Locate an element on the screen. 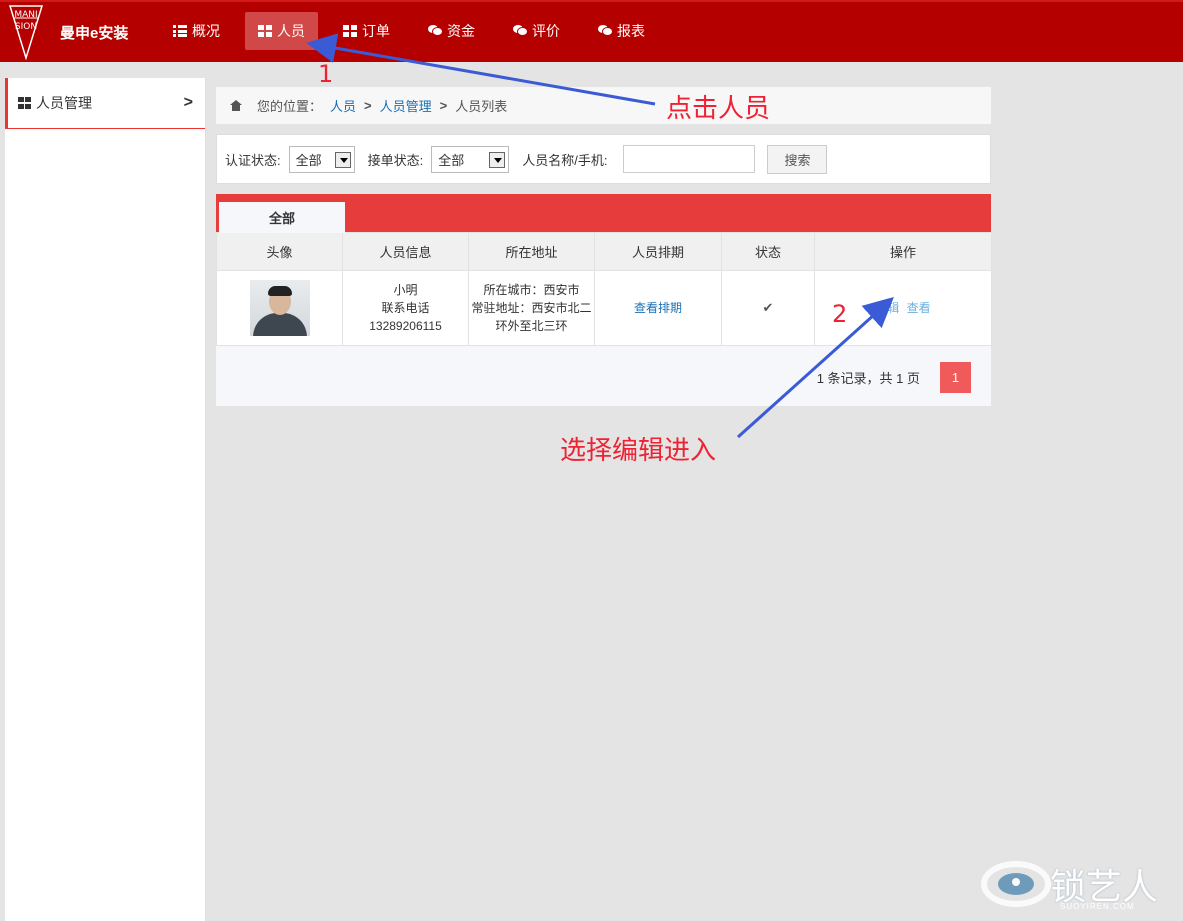  arrow-to-nav is located at coordinates (481, 69).